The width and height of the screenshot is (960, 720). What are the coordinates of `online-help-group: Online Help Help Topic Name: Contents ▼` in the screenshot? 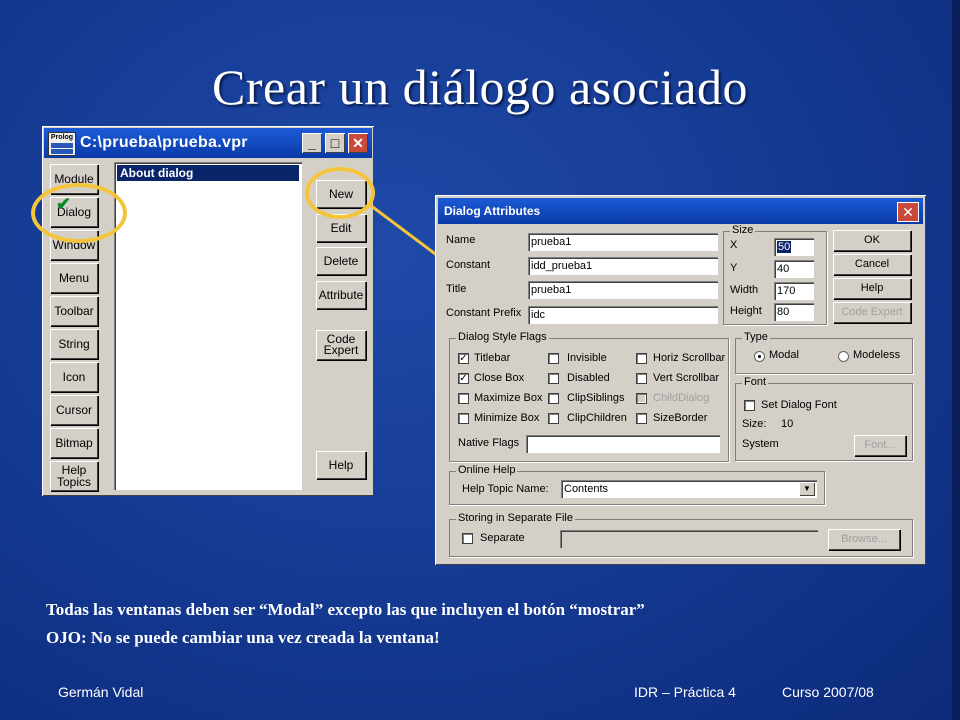 It's located at (637, 484).